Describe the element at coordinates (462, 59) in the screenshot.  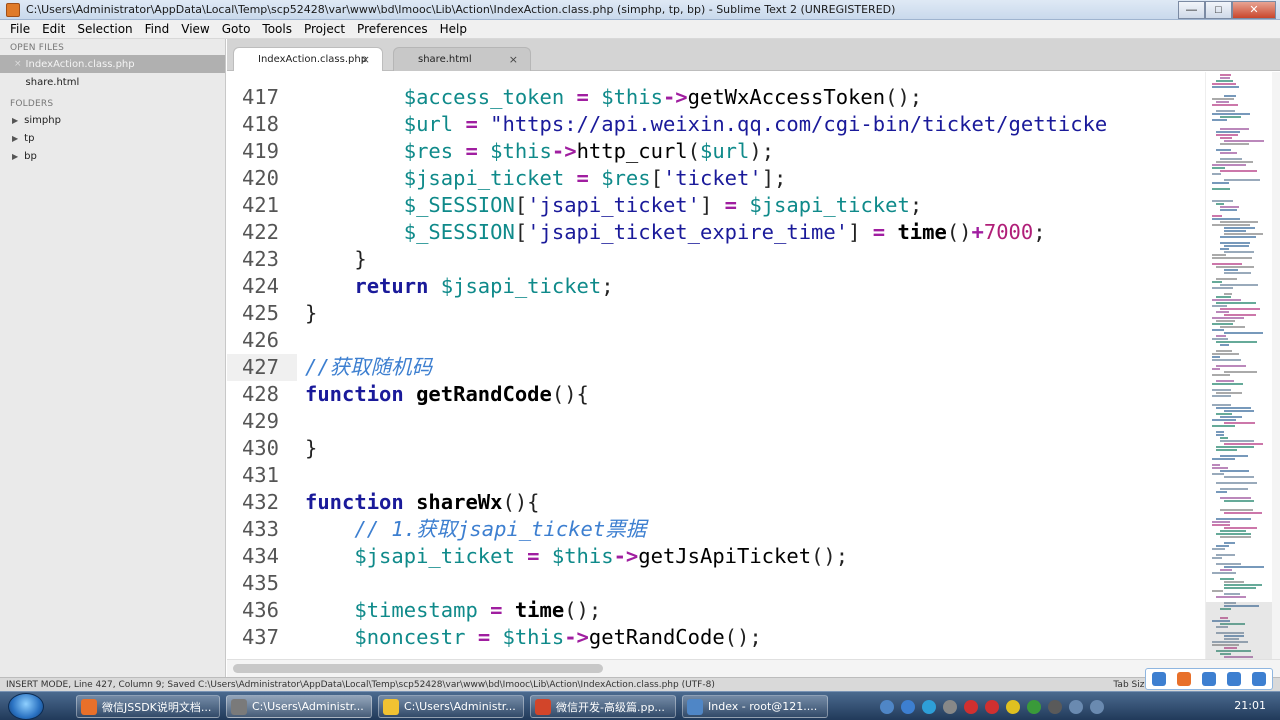
I see `tab-share-html: share.html ×` at that location.